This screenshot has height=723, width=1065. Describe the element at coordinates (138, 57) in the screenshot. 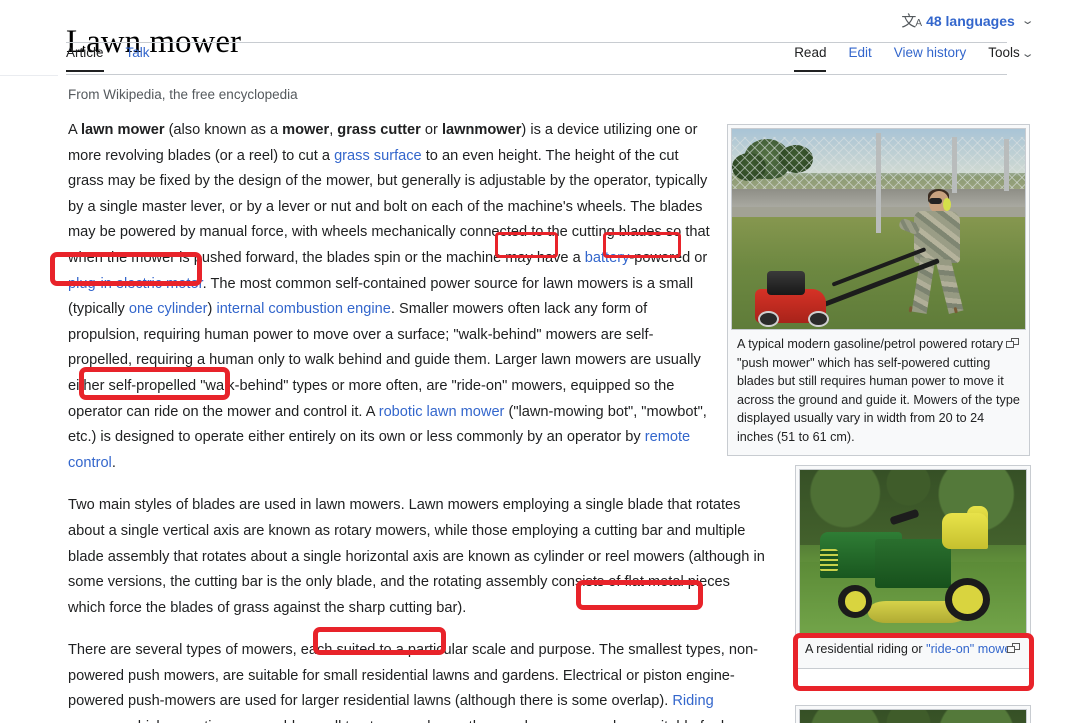

I see `tab-talk: Talk` at that location.